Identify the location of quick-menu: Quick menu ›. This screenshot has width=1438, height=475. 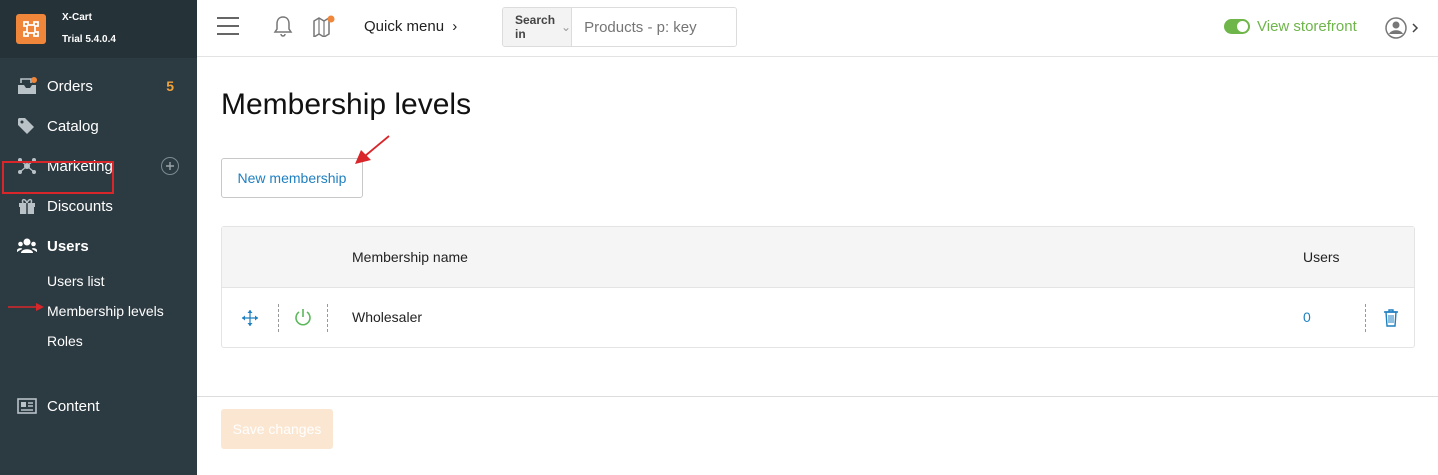
(410, 26).